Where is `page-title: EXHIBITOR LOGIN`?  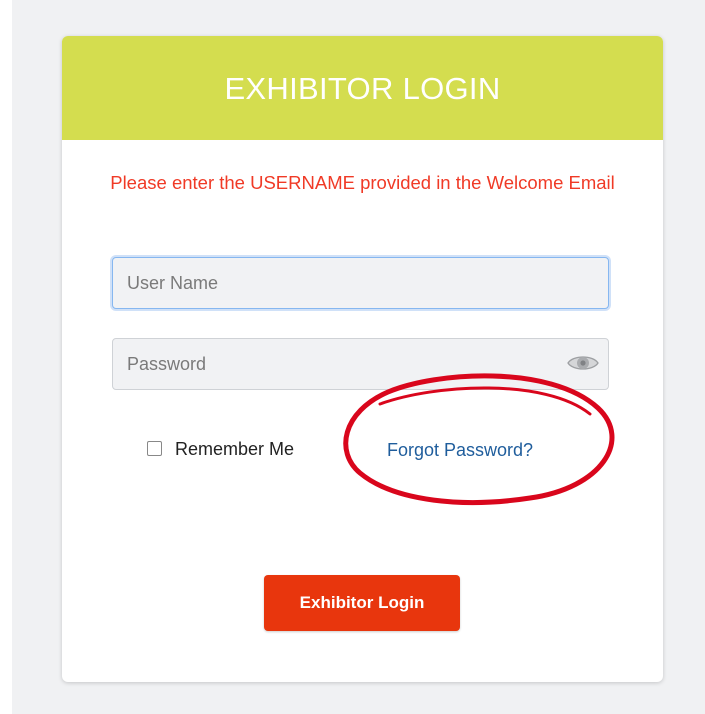
page-title: EXHIBITOR LOGIN is located at coordinates (362, 88).